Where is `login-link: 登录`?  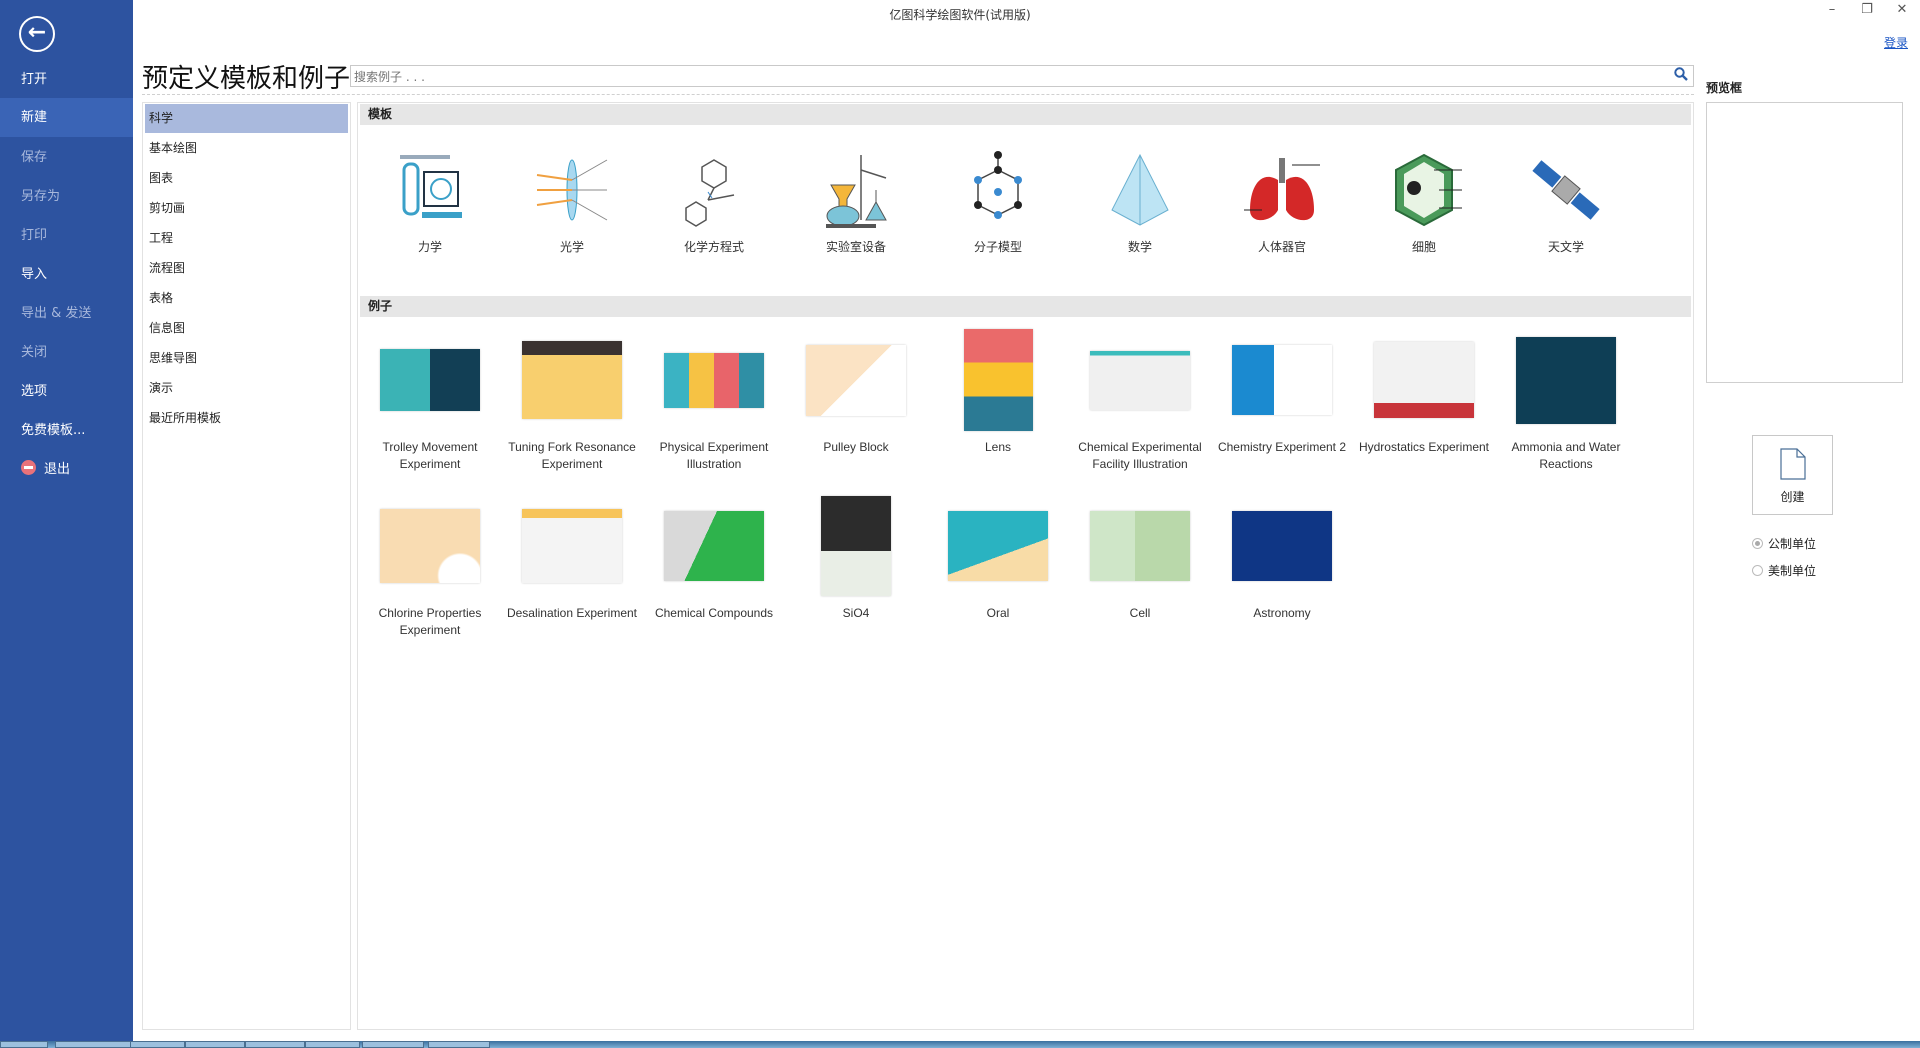
login-link: 登录 is located at coordinates (1896, 42).